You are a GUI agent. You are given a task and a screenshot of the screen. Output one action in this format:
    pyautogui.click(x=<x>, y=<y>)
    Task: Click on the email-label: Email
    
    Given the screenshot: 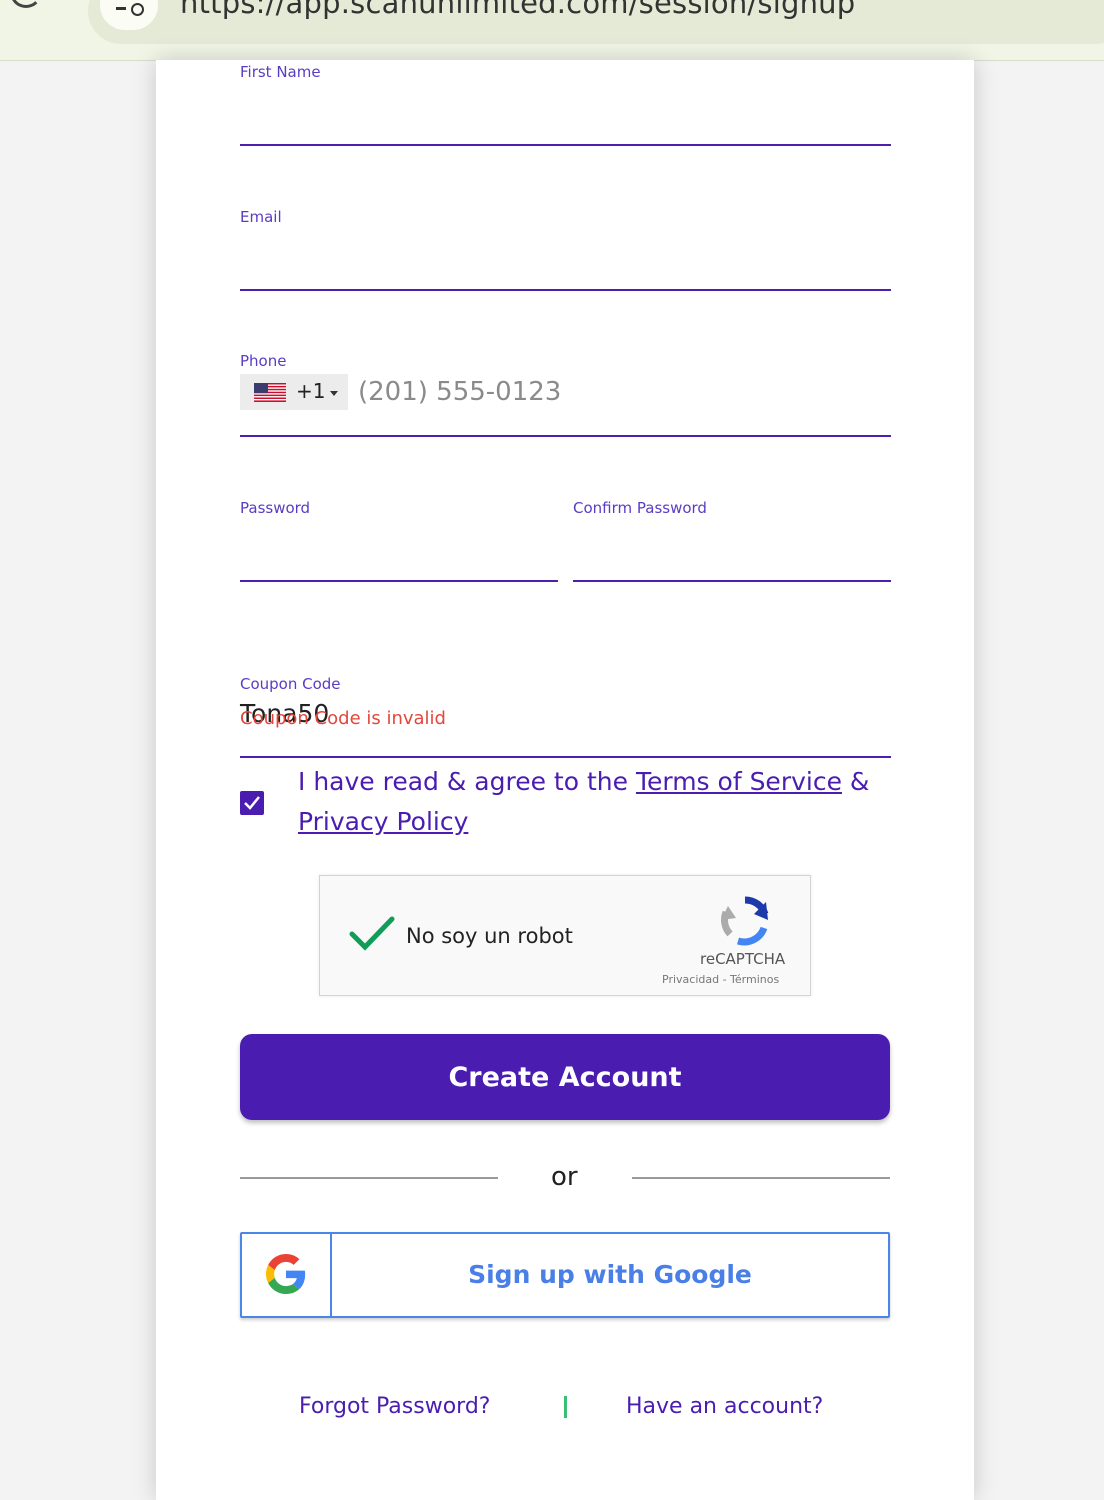 What is the action you would take?
    pyautogui.click(x=261, y=217)
    